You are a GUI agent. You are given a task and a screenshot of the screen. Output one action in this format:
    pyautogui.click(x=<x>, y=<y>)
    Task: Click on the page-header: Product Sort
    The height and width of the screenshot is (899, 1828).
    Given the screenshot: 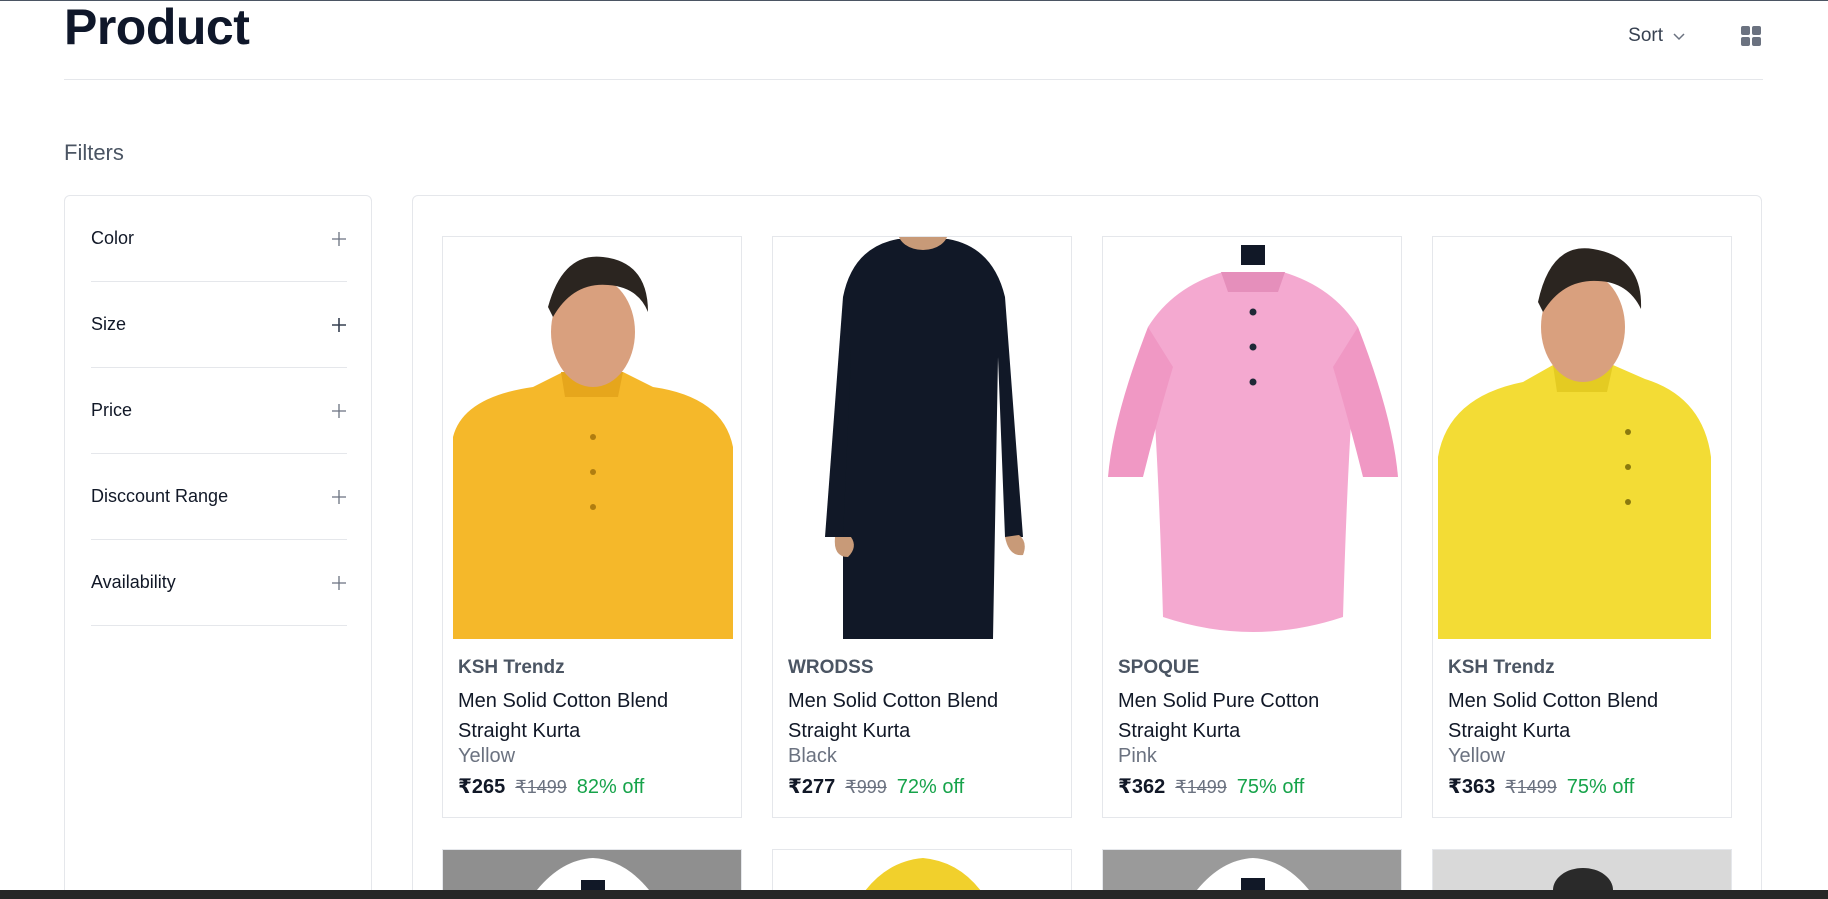 What is the action you would take?
    pyautogui.click(x=913, y=40)
    